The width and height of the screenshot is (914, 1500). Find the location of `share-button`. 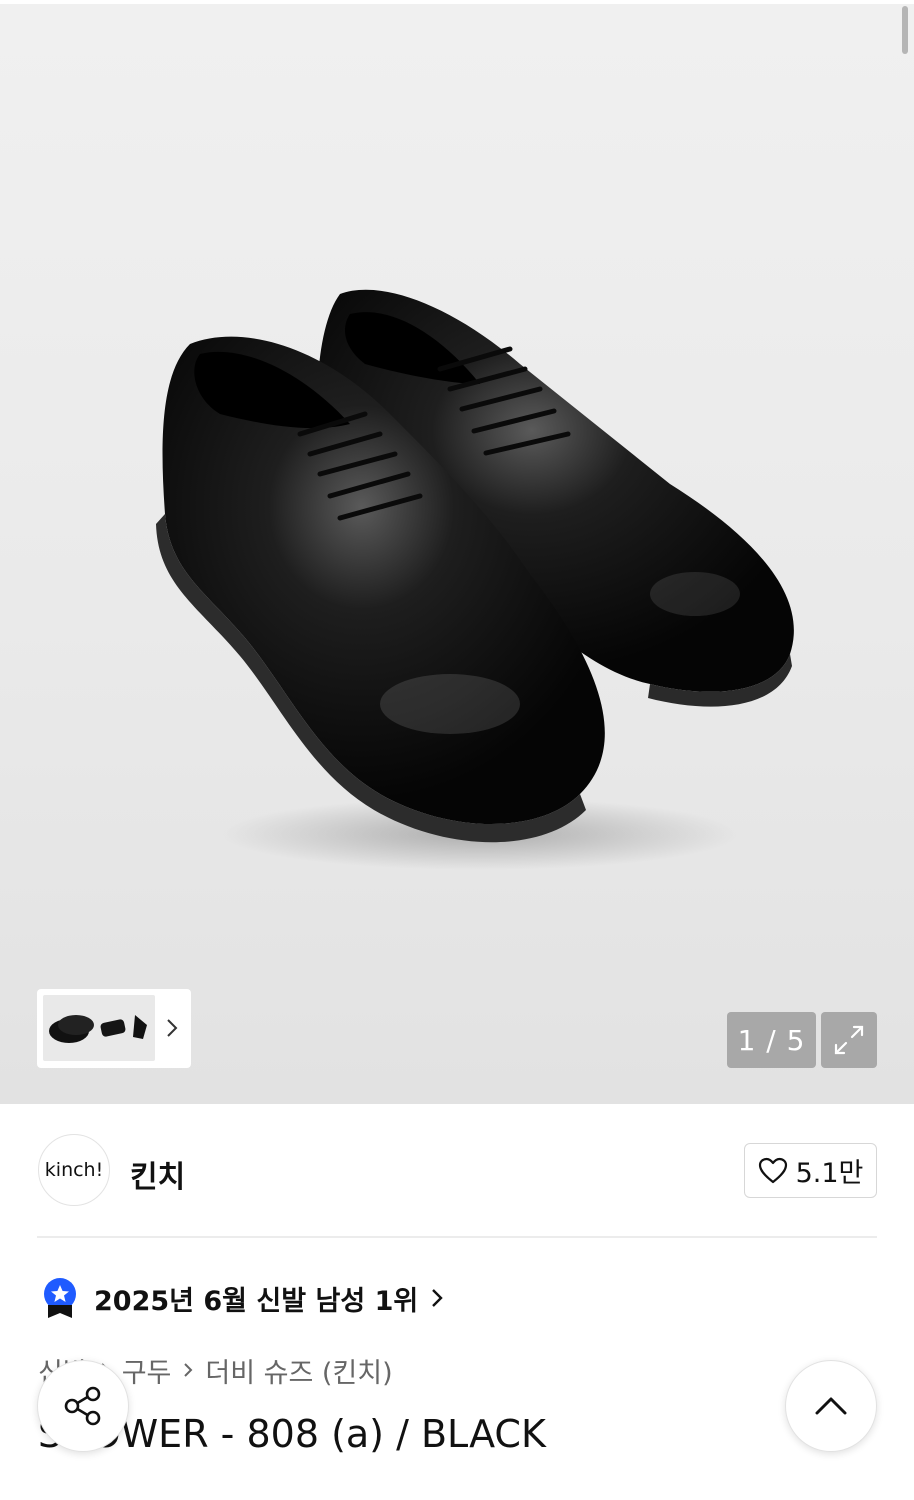

share-button is located at coordinates (83, 1406).